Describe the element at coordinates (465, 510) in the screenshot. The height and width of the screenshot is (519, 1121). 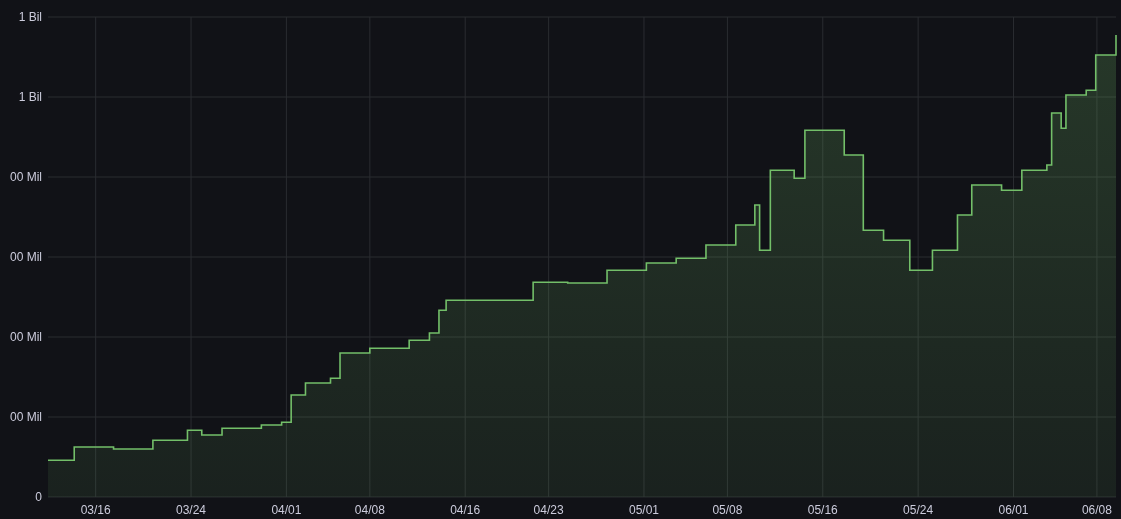
I see `axis-label: 04/16` at that location.